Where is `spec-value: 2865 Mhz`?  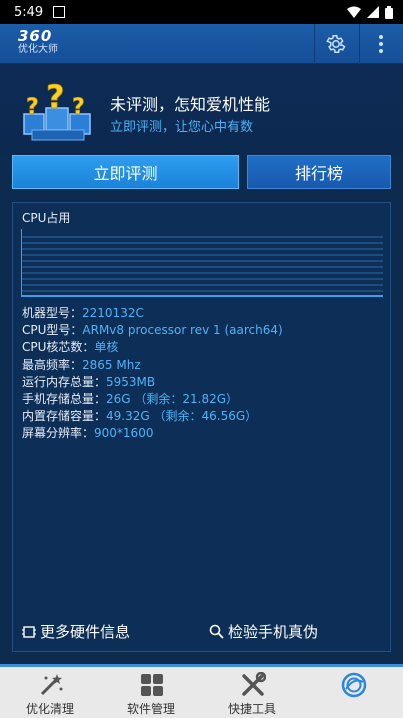 spec-value: 2865 Mhz is located at coordinates (111, 364).